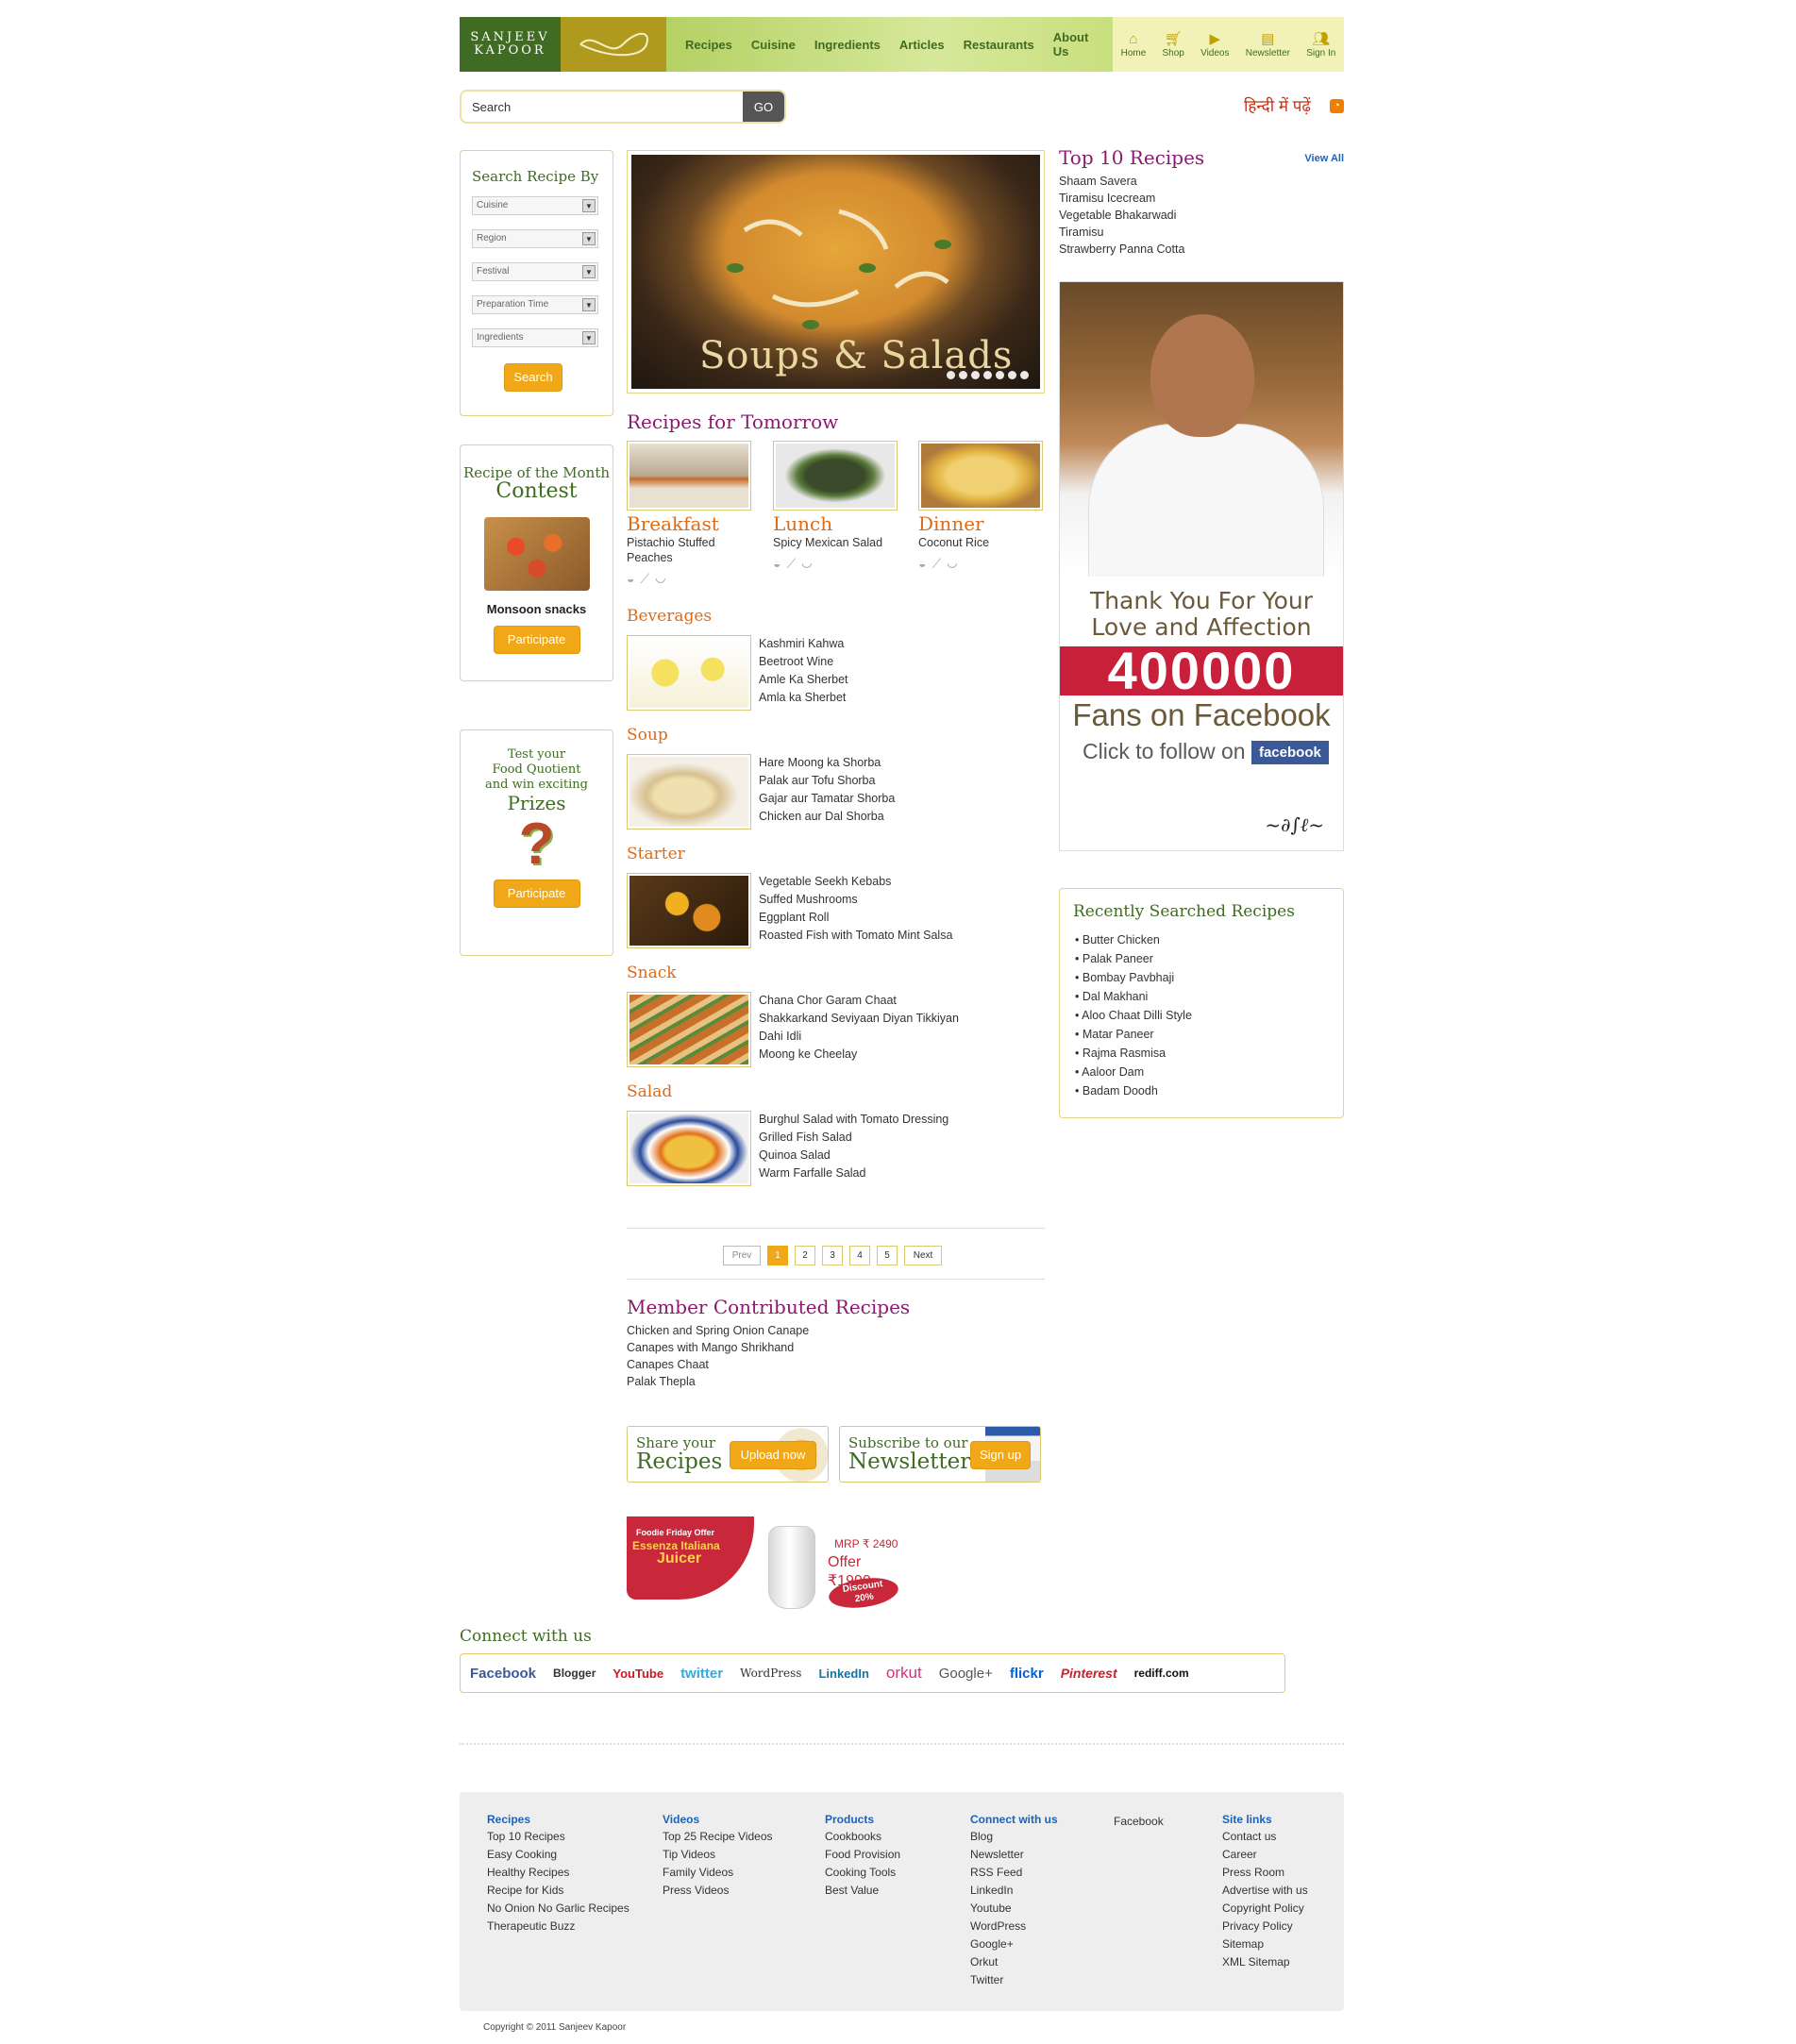  I want to click on starter-thumb, so click(689, 911).